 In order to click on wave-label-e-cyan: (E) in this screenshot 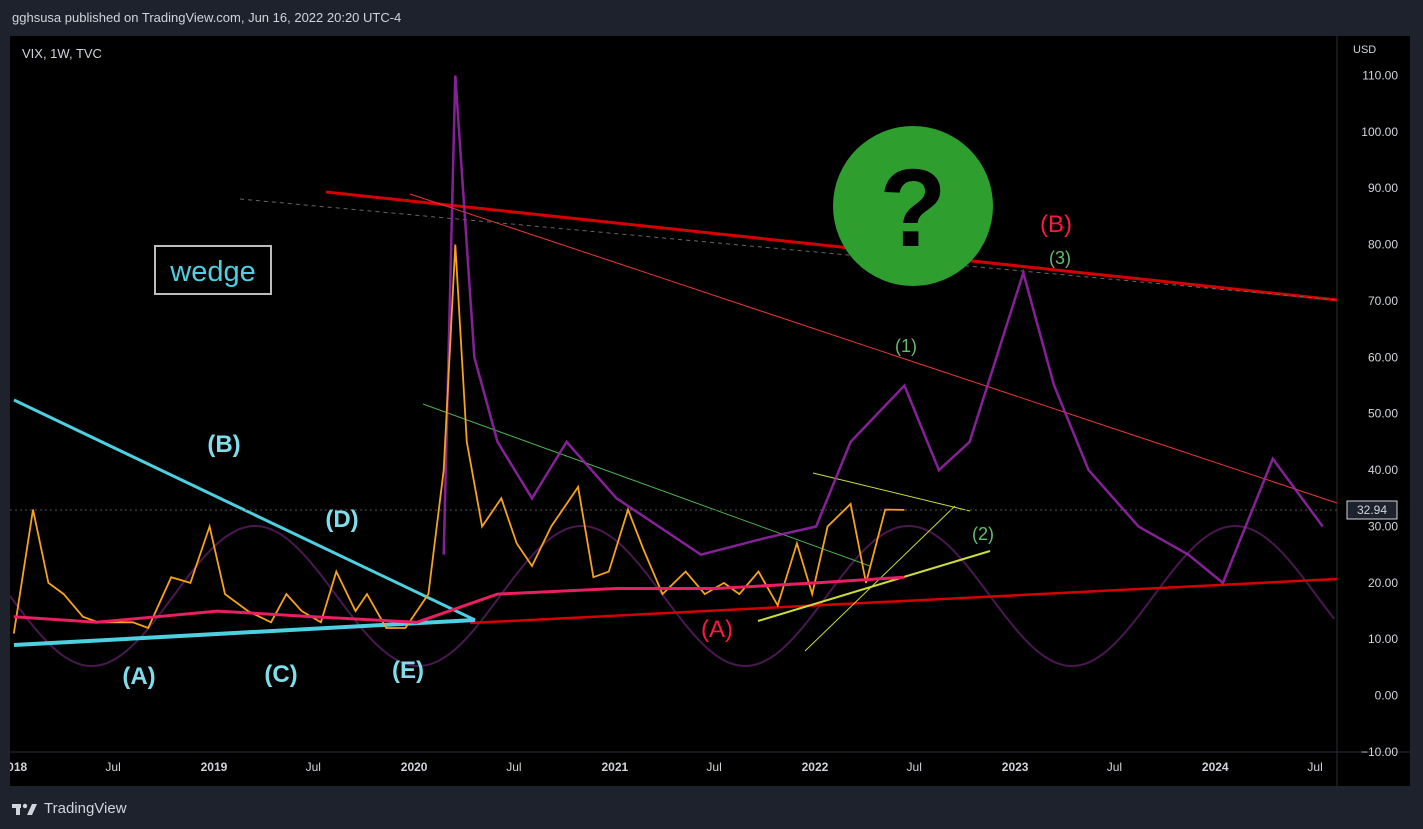, I will do `click(408, 670)`.